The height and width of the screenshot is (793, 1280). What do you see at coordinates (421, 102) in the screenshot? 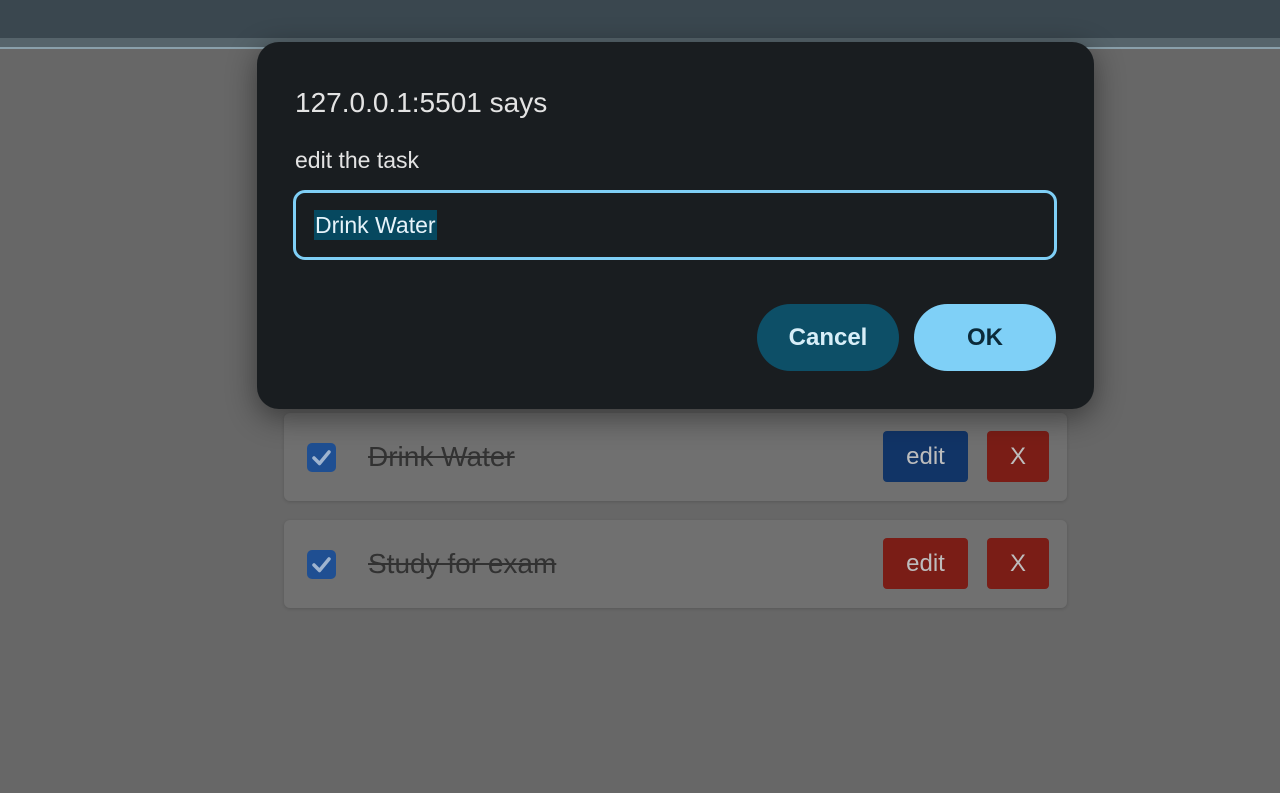
I see `dialog-title: 127.0.0.1:5501 says` at bounding box center [421, 102].